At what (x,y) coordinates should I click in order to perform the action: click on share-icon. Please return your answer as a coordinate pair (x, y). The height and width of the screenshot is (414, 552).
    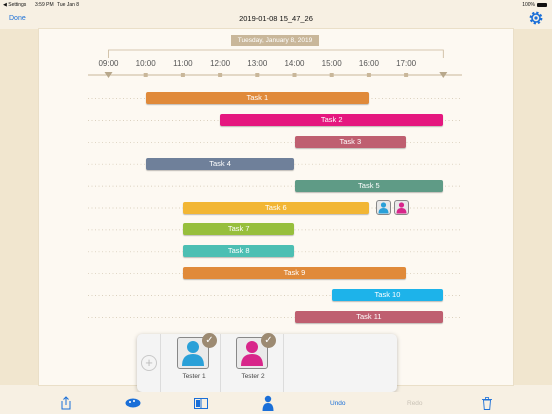
    Looking at the image, I should click on (66, 403).